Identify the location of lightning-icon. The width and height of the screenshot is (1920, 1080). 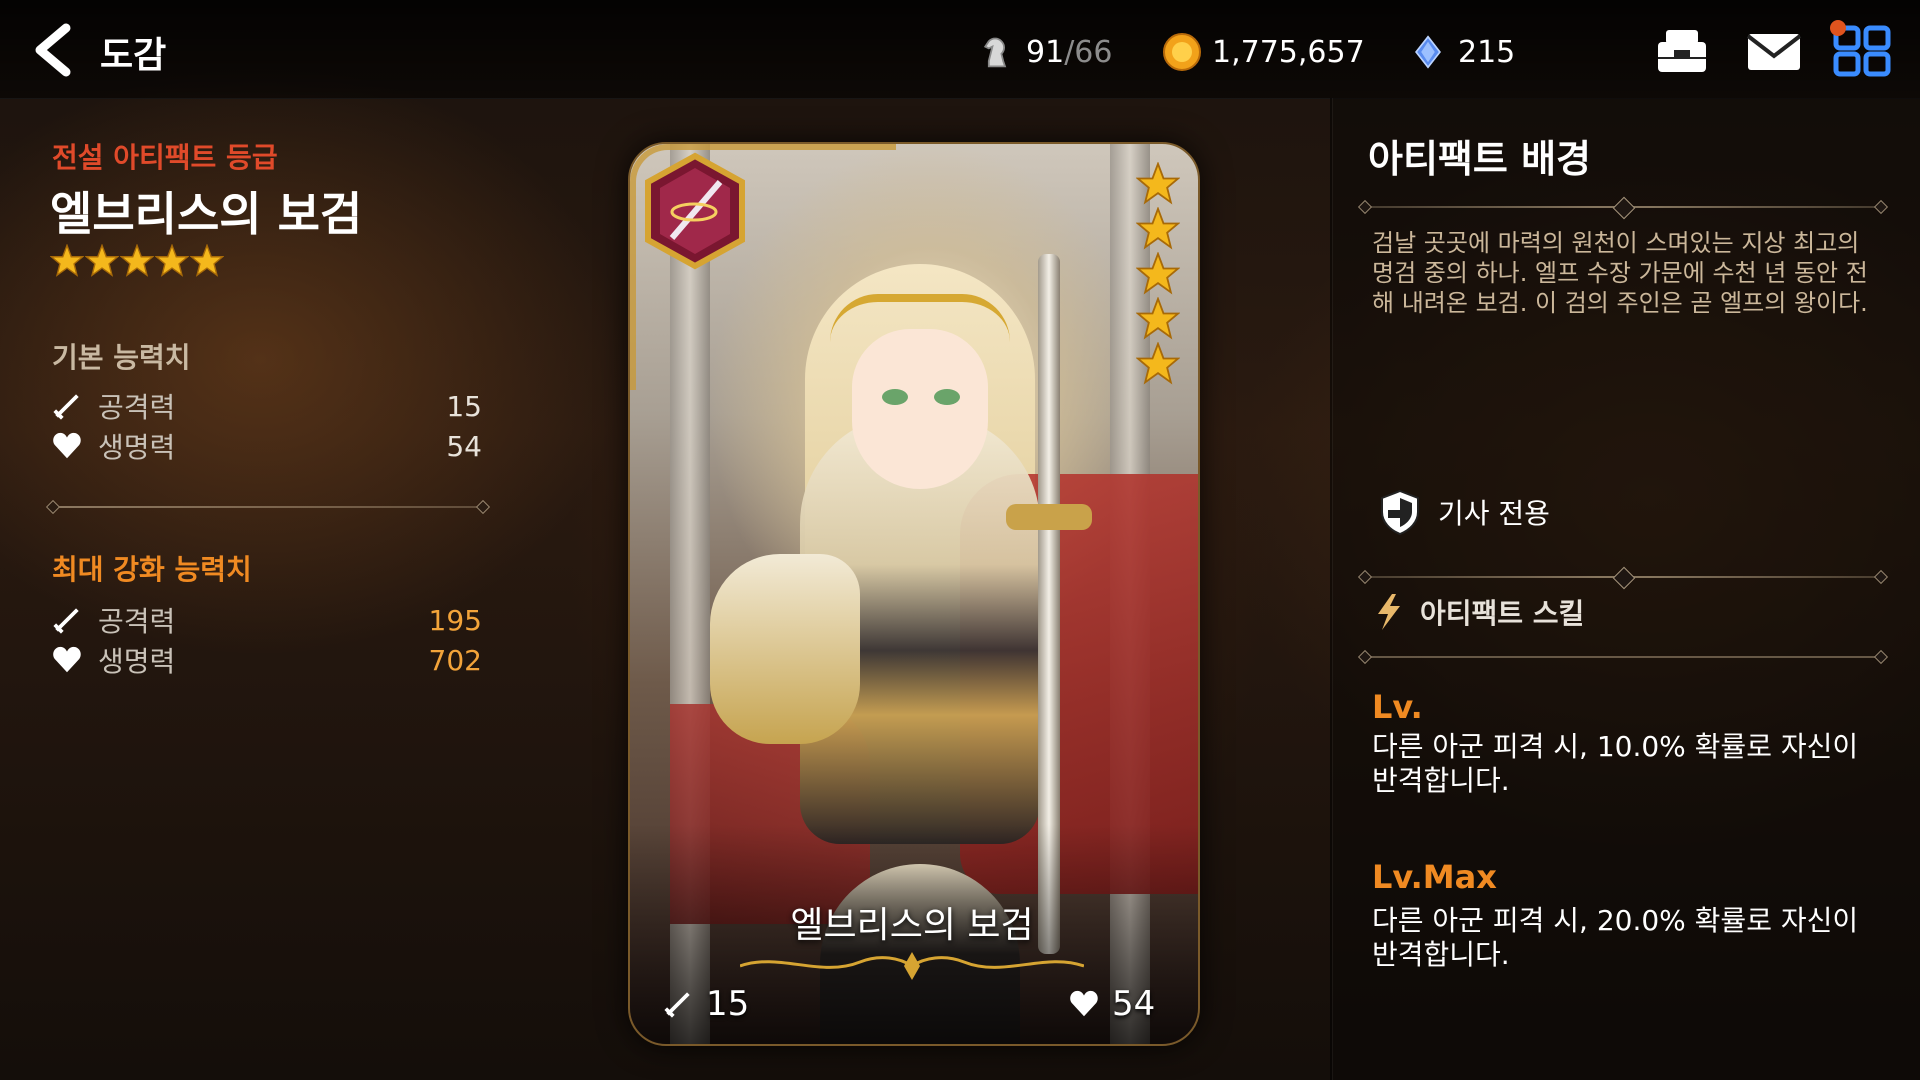
(1389, 612).